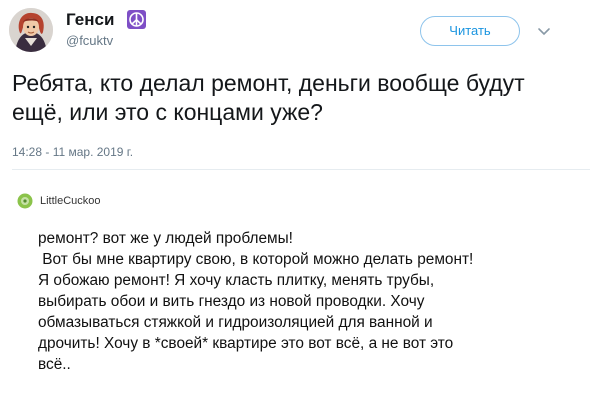 The image size is (600, 415). What do you see at coordinates (90, 20) in the screenshot?
I see `display-name: Генси` at bounding box center [90, 20].